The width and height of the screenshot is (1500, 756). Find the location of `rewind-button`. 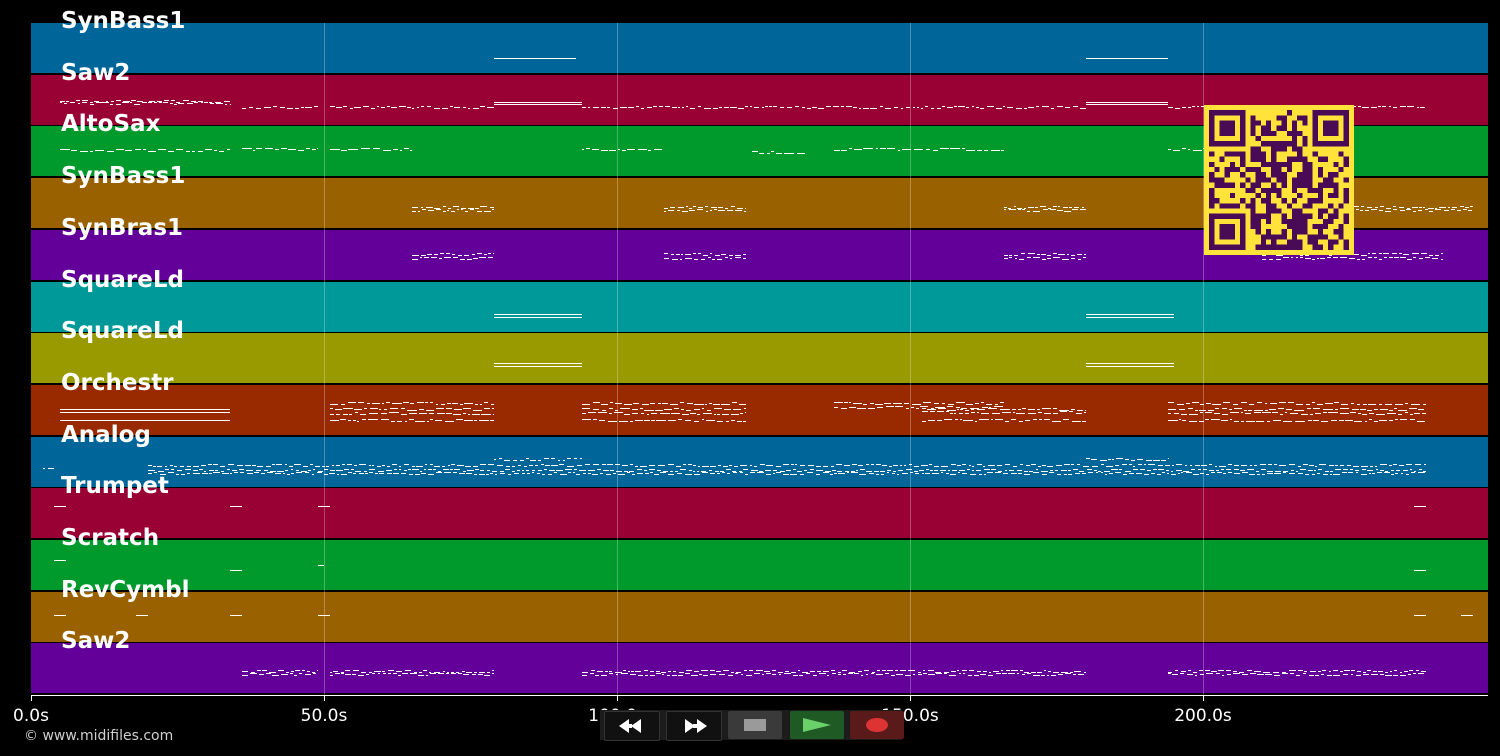

rewind-button is located at coordinates (632, 726).